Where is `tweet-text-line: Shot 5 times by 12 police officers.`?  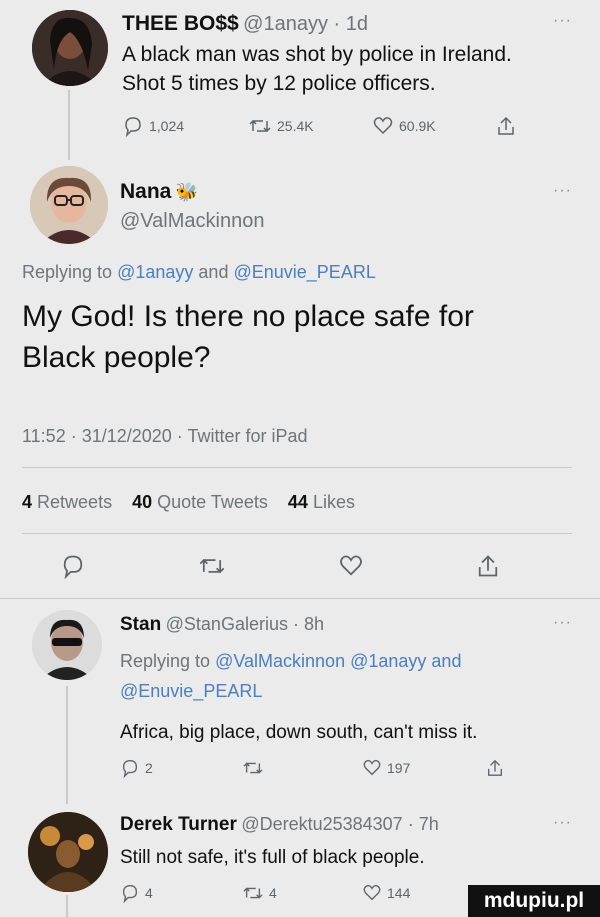 tweet-text-line: Shot 5 times by 12 police officers. is located at coordinates (279, 83).